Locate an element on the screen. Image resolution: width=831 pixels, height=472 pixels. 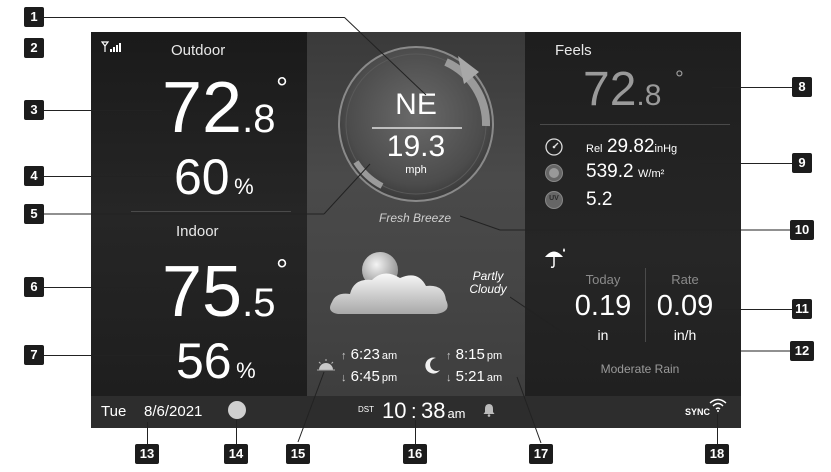
feels-temperature: 72.8 is located at coordinates (622, 90).